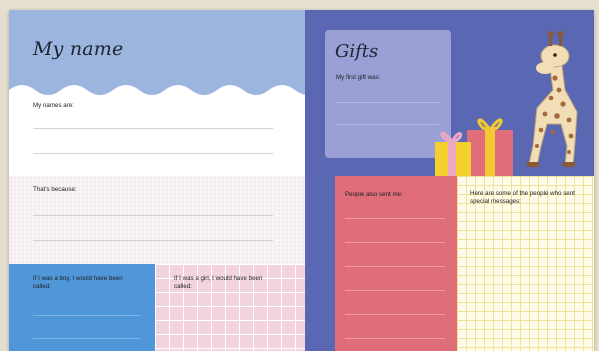  I want to click on giraffe-illustration, so click(552, 99).